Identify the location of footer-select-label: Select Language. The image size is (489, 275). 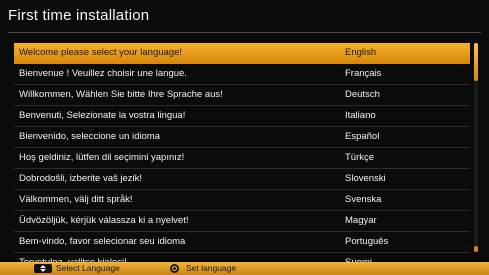
(88, 268).